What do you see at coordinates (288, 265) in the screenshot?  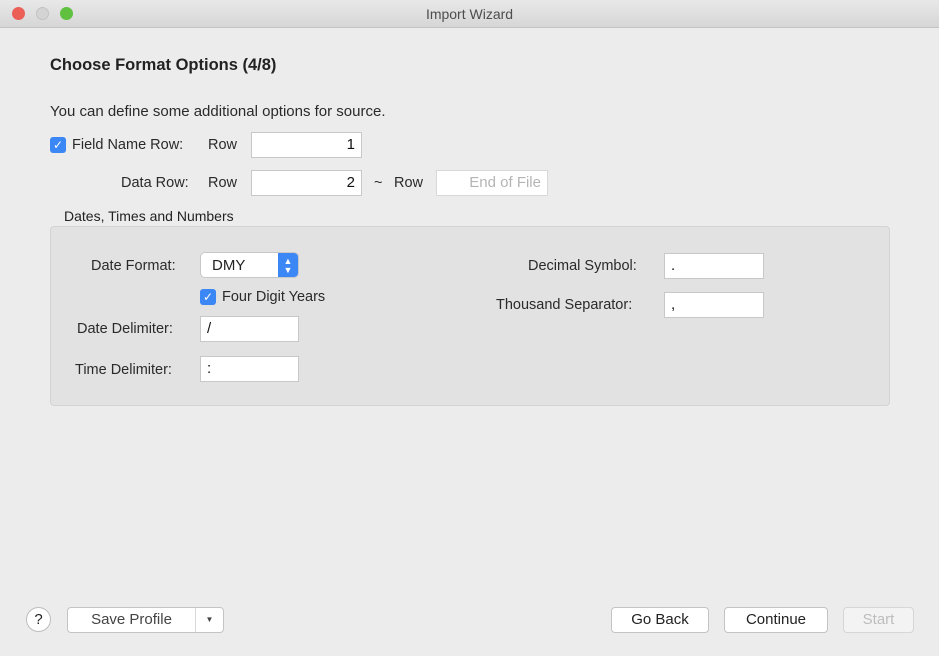 I see `chevron-updown-icon: ▲ ▼` at bounding box center [288, 265].